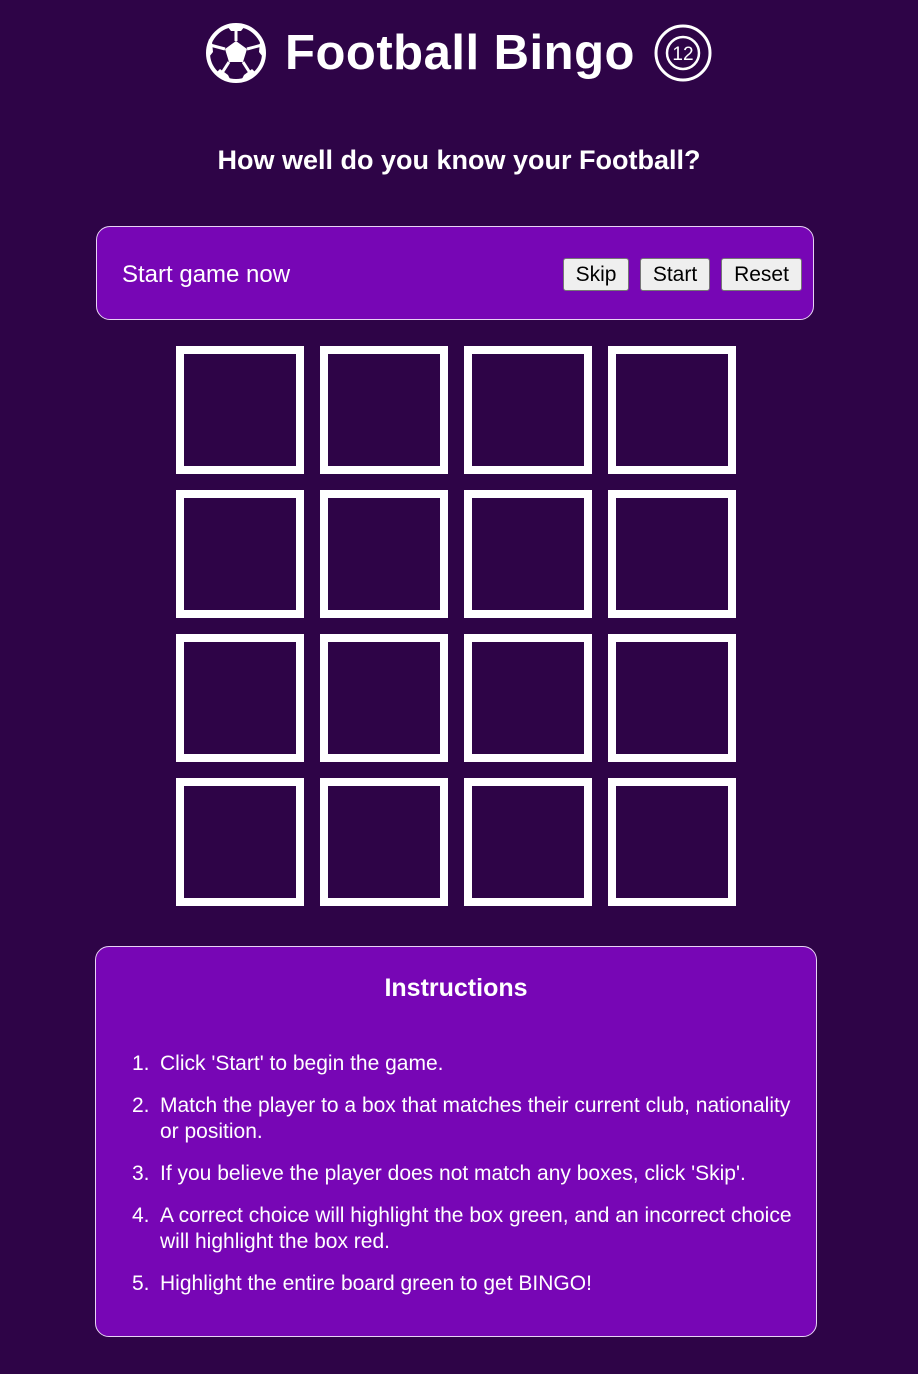  I want to click on page-title: Football Bingo, so click(460, 52).